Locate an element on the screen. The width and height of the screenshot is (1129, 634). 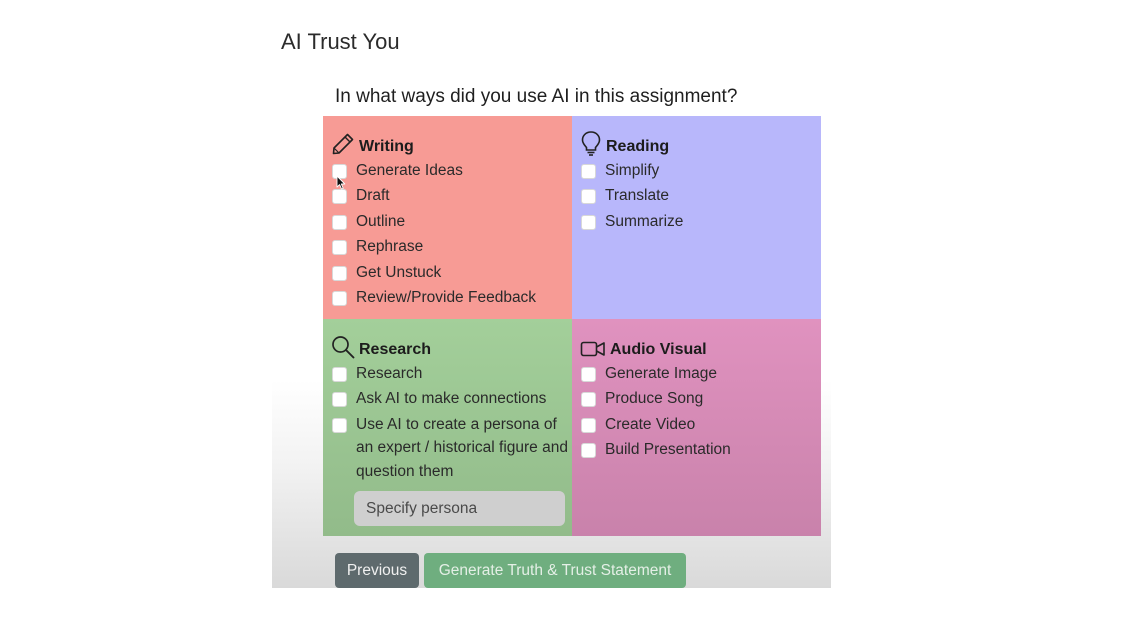
magnifier-icon is located at coordinates (343, 347).